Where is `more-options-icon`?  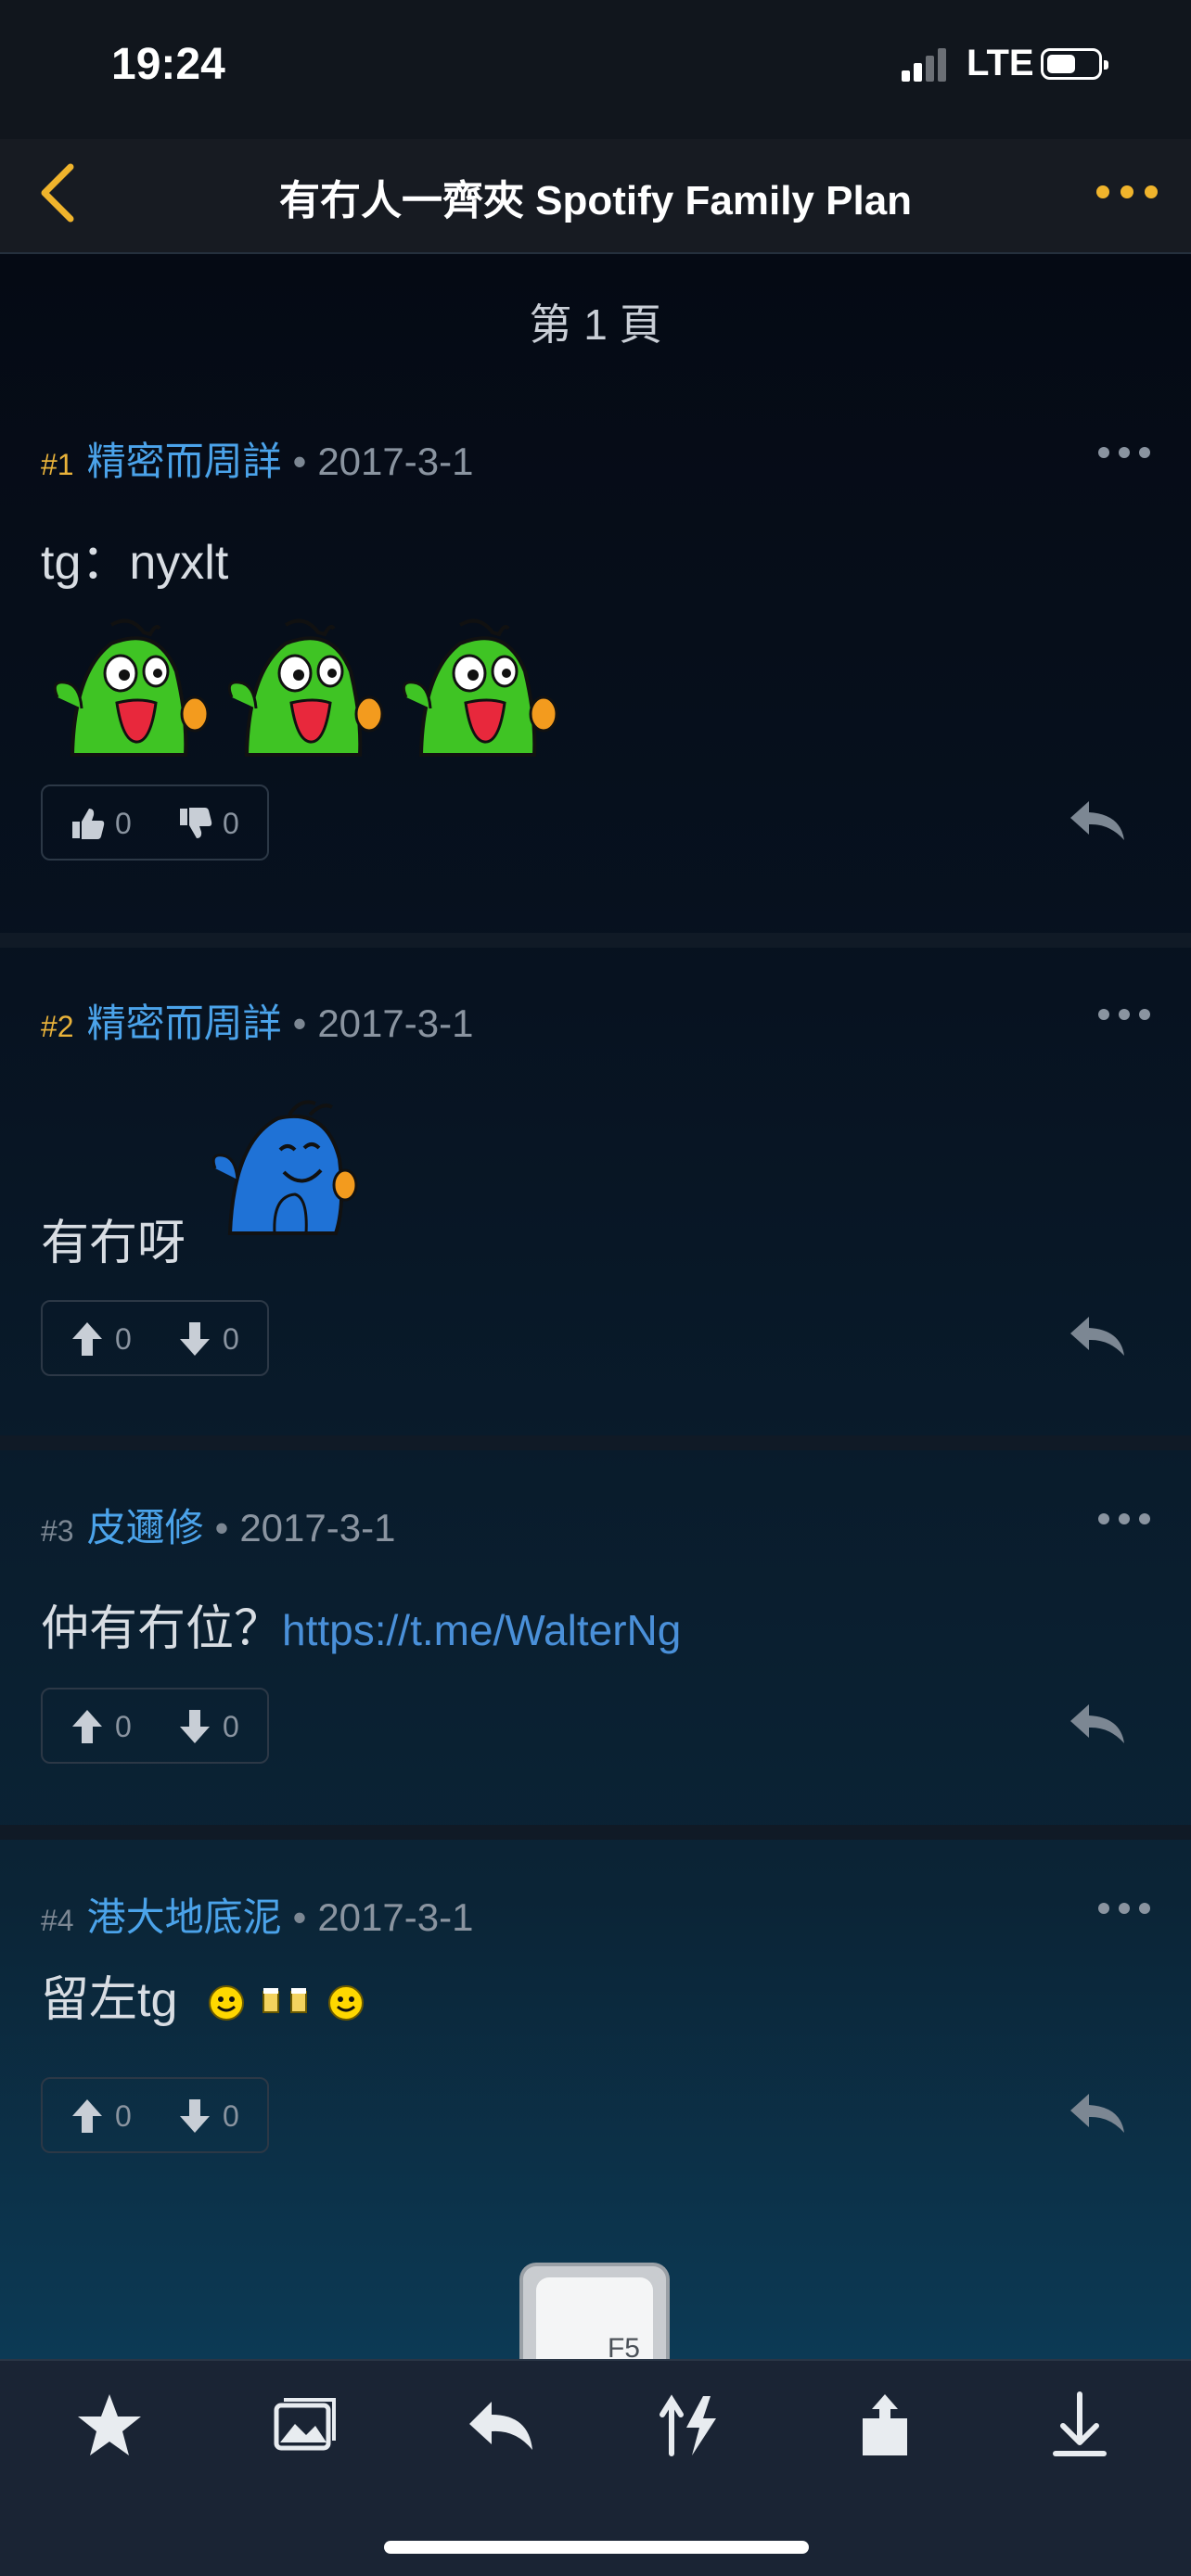
more-options-icon is located at coordinates (1127, 192).